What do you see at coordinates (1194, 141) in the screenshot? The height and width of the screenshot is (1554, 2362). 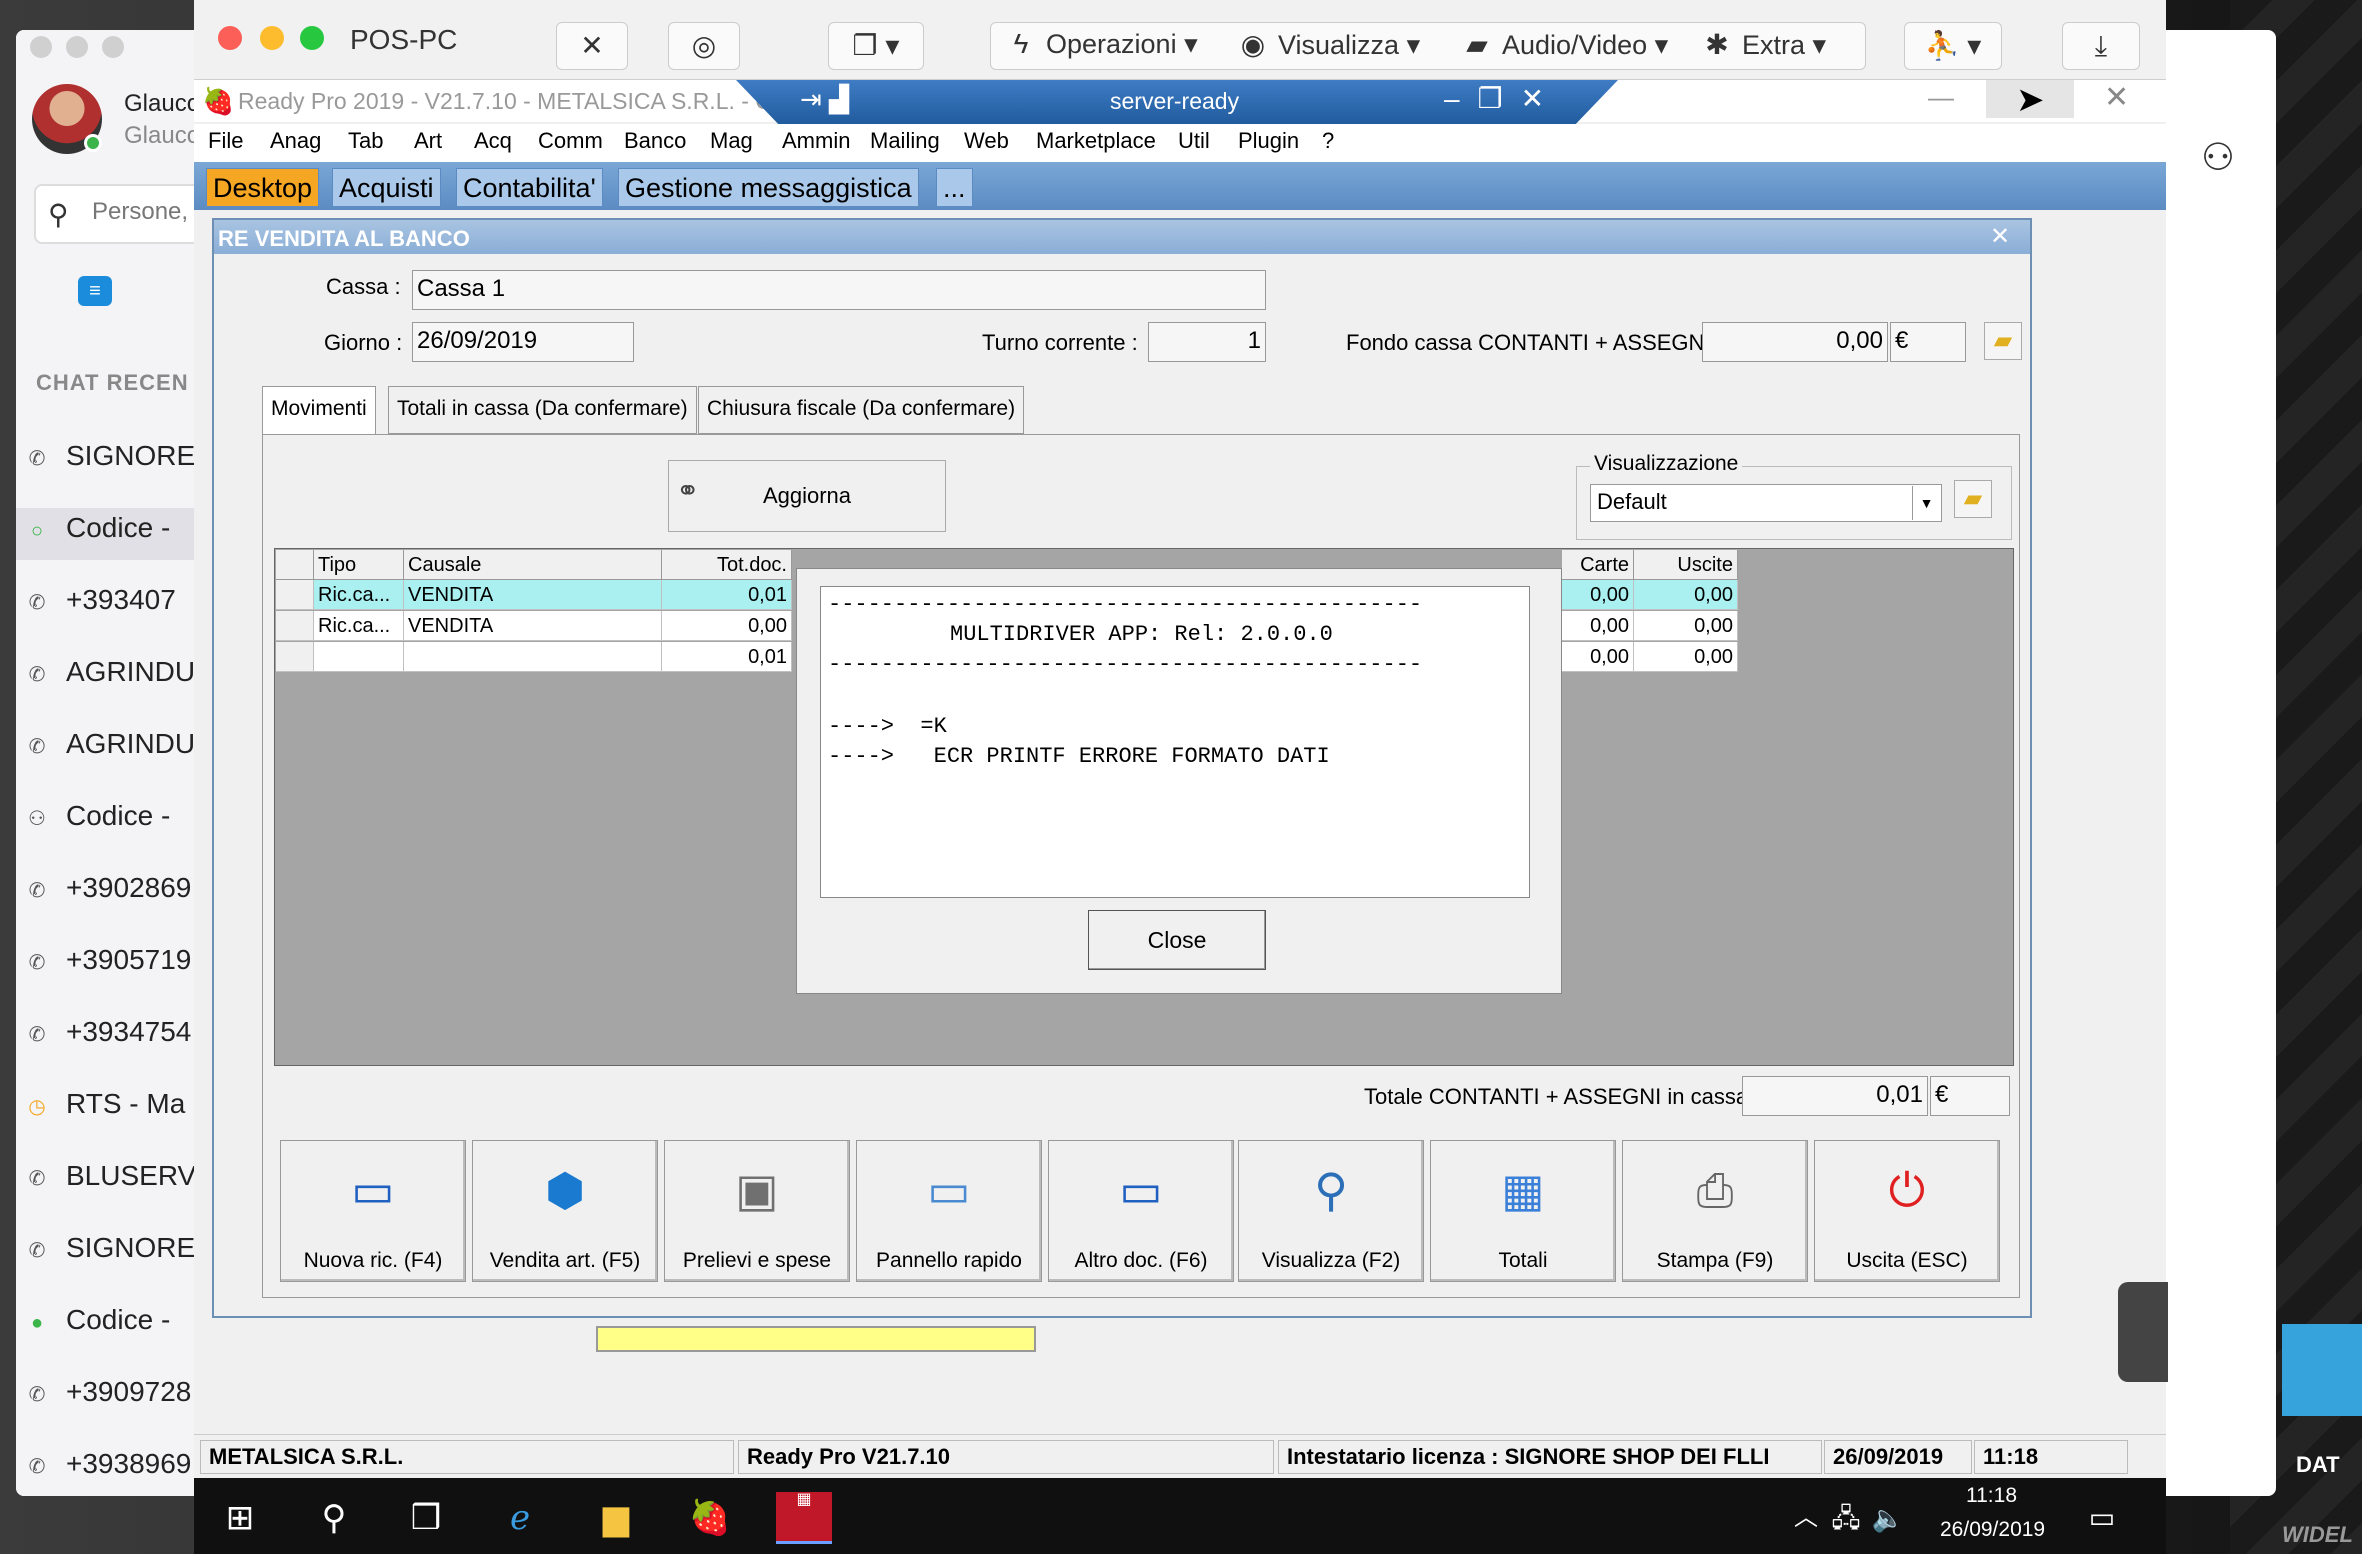 I see `menu-item: Util` at bounding box center [1194, 141].